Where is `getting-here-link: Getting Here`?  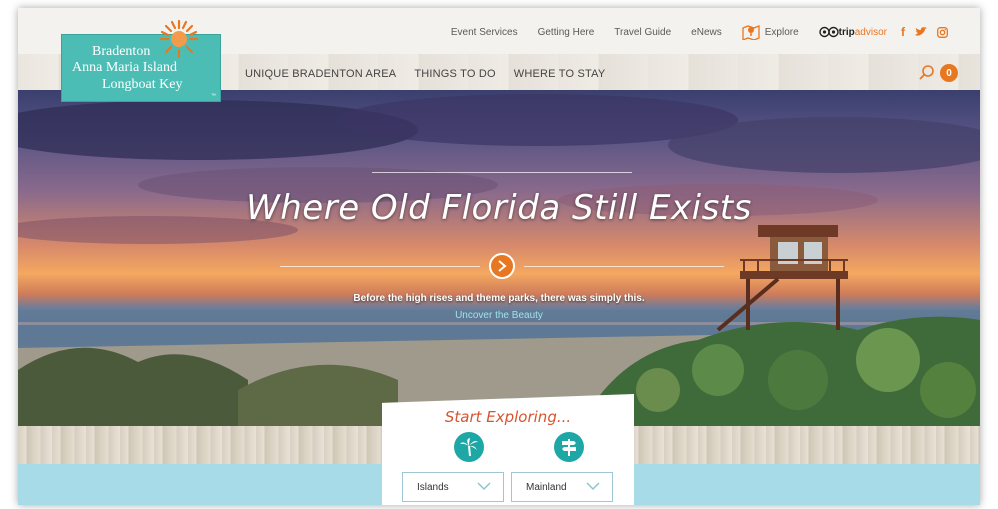 getting-here-link: Getting Here is located at coordinates (566, 32).